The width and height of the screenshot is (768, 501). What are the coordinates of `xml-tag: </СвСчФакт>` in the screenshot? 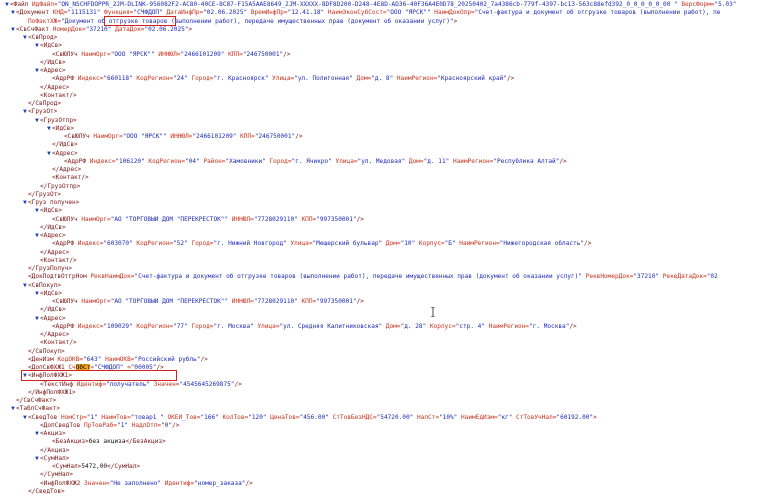 It's located at (36, 400).